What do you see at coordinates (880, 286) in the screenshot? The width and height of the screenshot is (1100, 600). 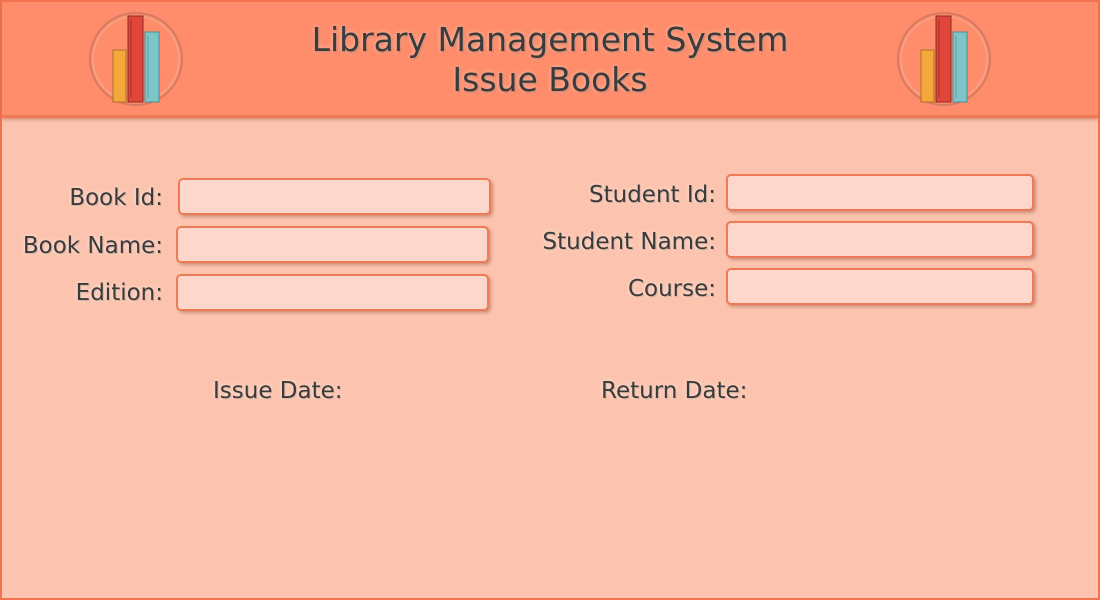 I see `course-input` at bounding box center [880, 286].